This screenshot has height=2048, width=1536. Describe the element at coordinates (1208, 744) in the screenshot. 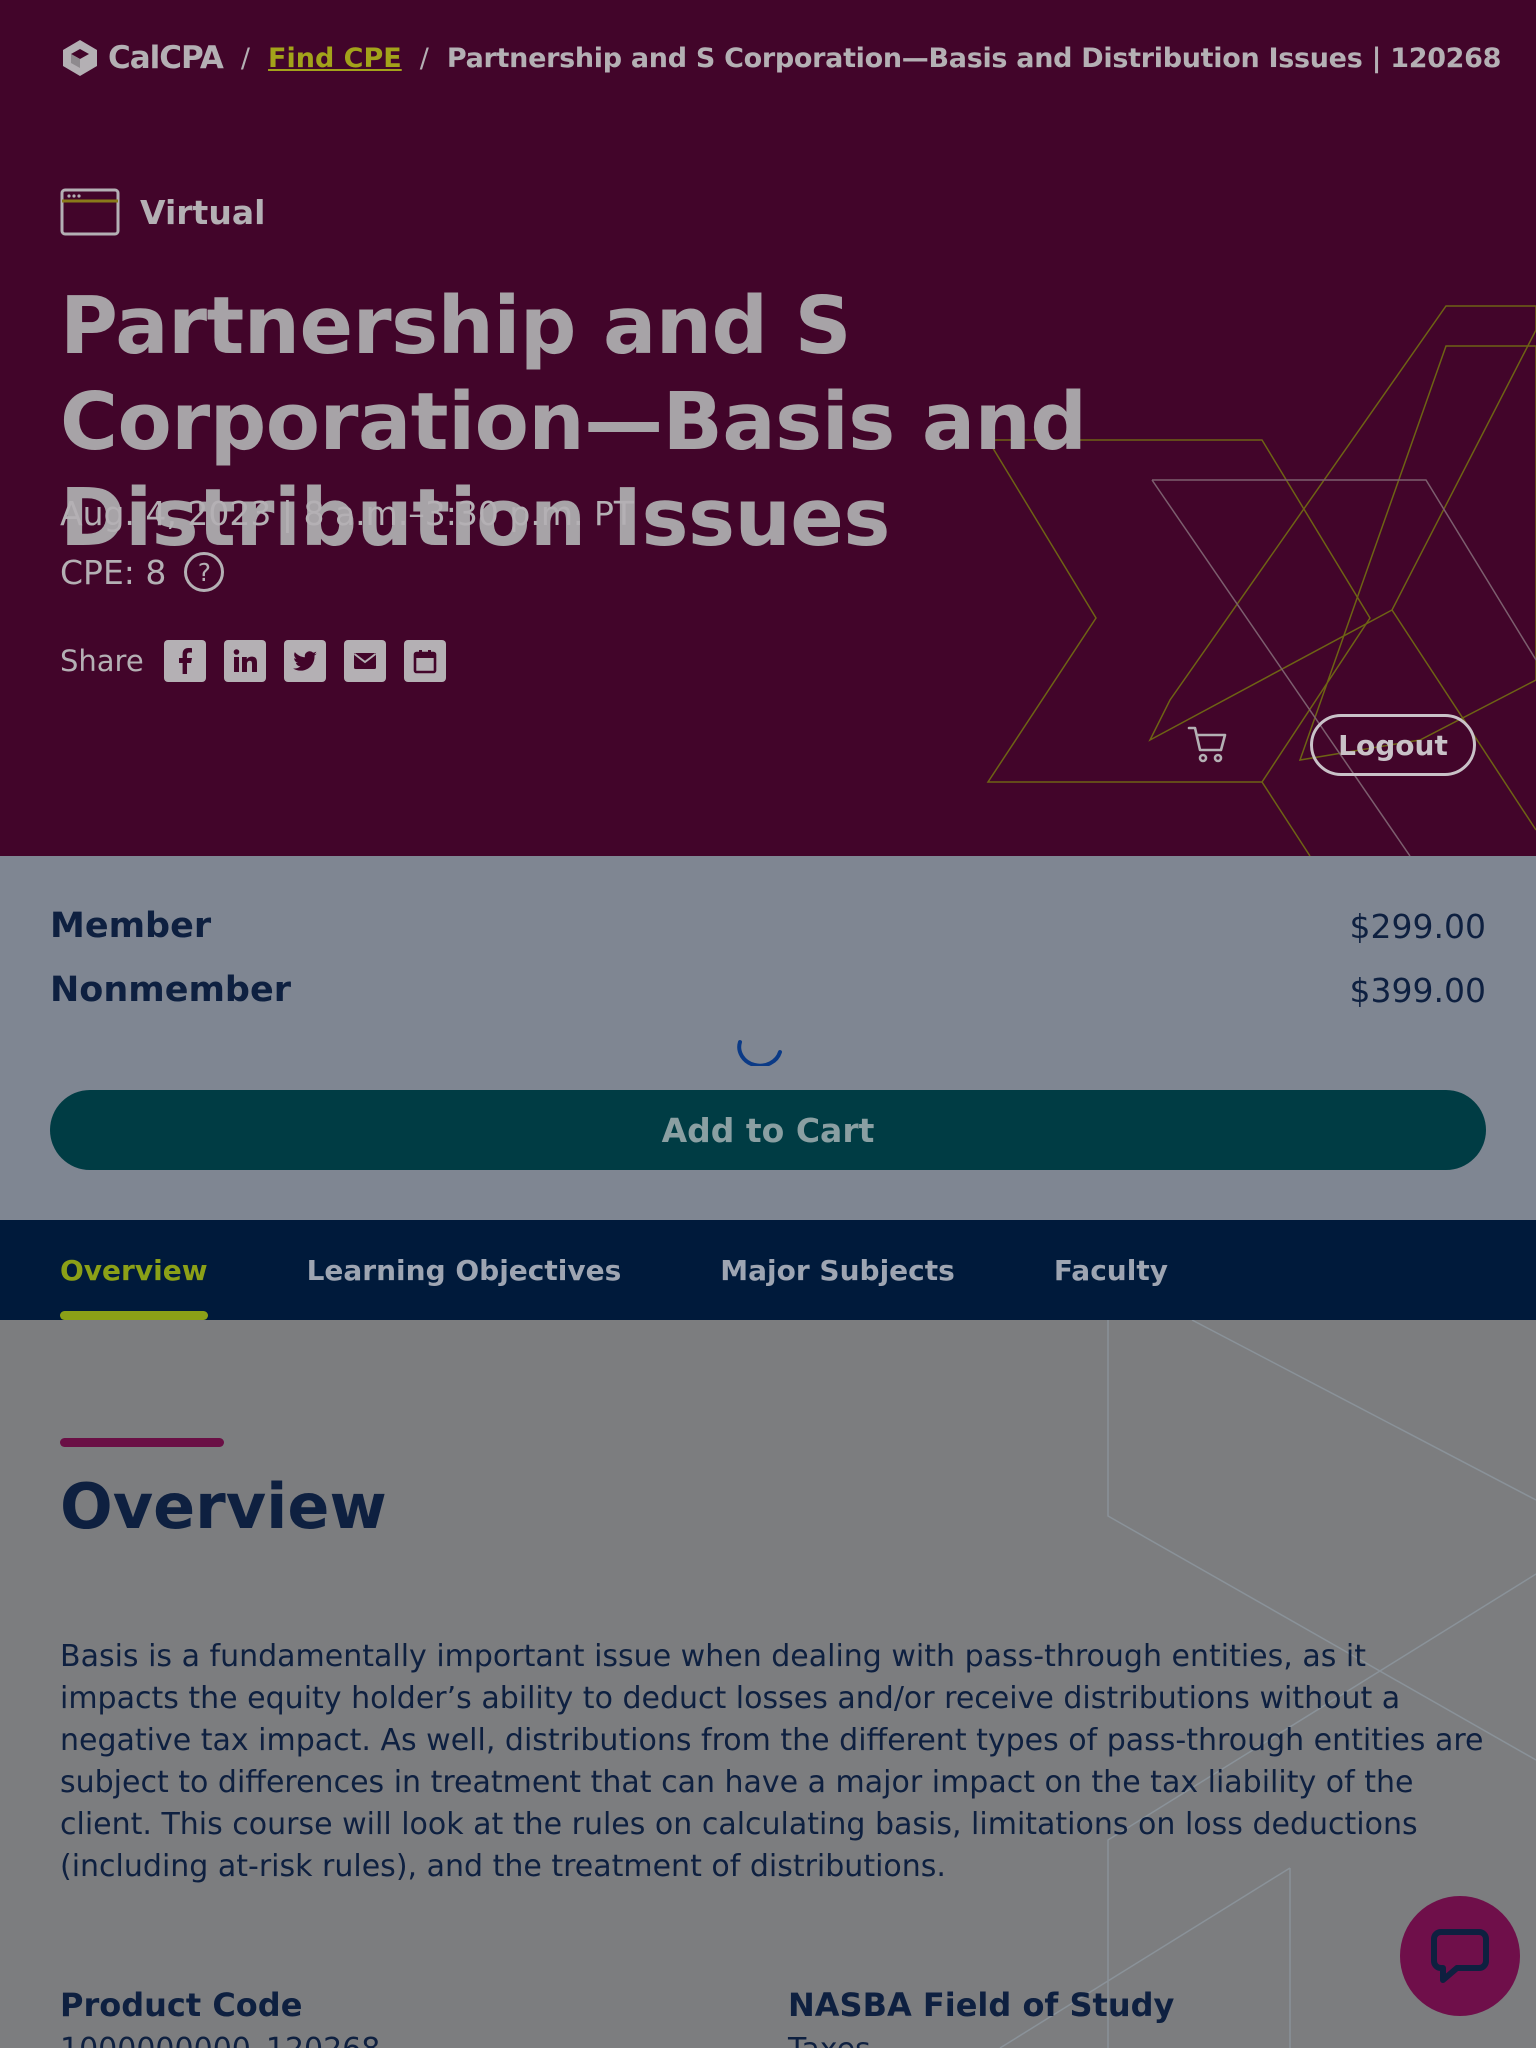

I see `cart-icon` at that location.